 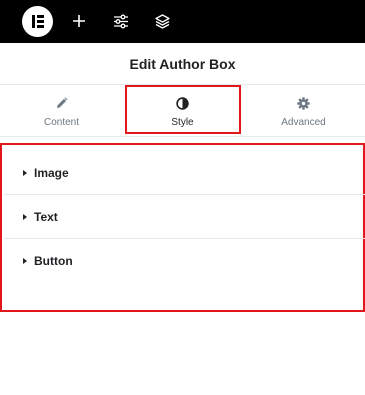 What do you see at coordinates (121, 21) in the screenshot?
I see `sliders-icon` at bounding box center [121, 21].